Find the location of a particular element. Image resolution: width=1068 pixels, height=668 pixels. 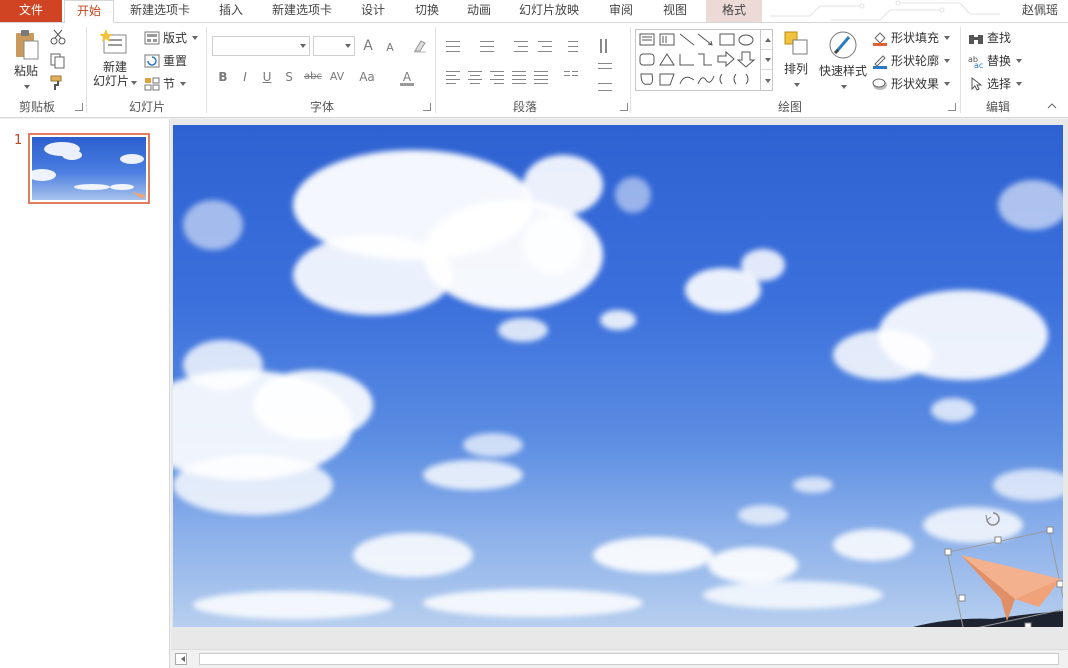

numbering-icon is located at coordinates (487, 46).